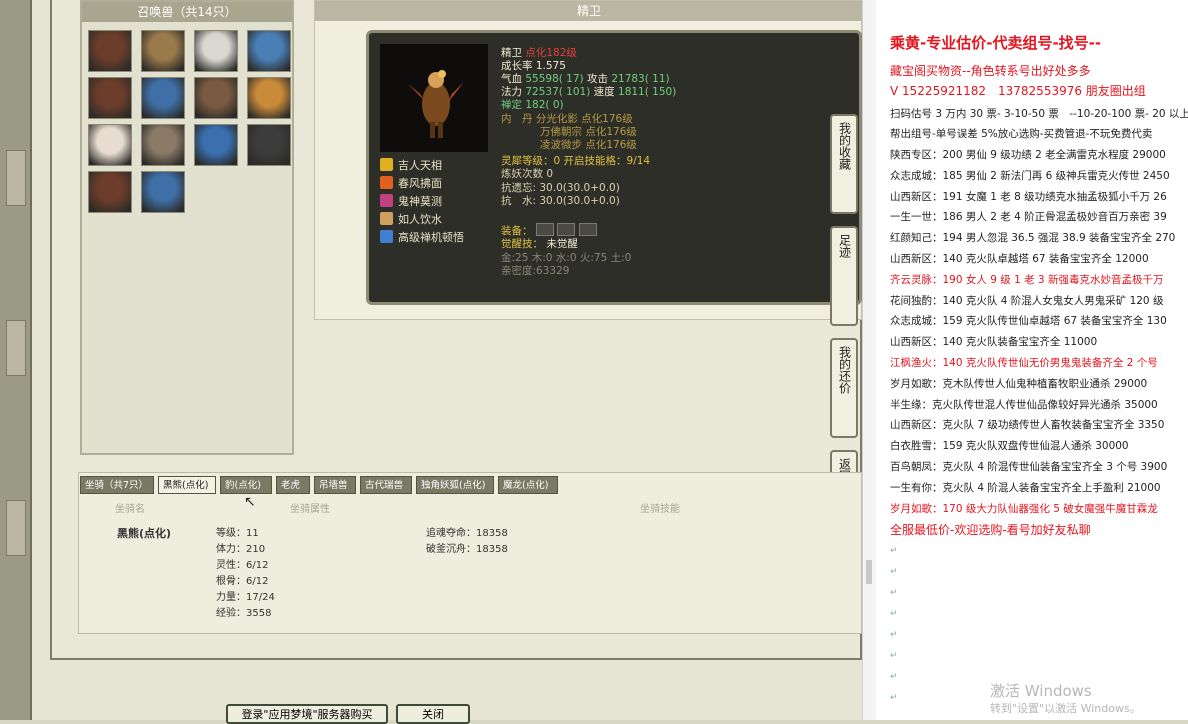 The height and width of the screenshot is (724, 1188). I want to click on mount-skill: 追魂夺命：18358, so click(467, 533).